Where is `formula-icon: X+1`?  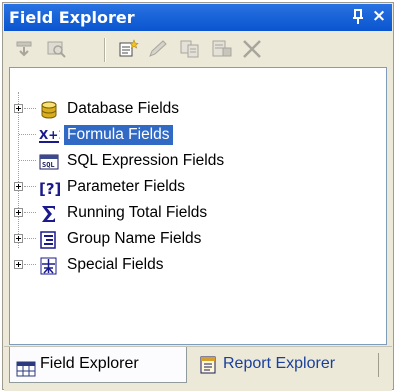
formula-icon: X+1 is located at coordinates (52, 136).